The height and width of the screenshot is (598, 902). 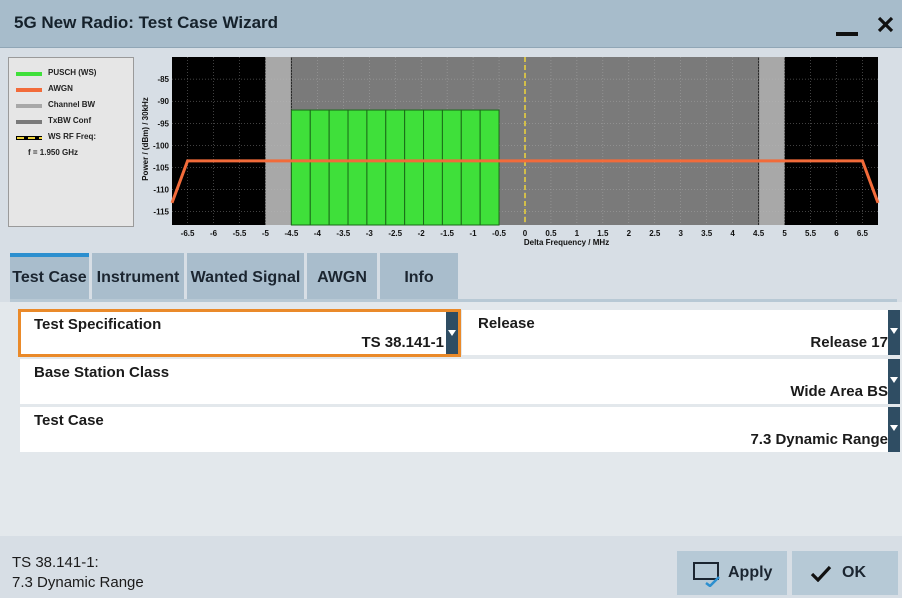 What do you see at coordinates (451, 24) in the screenshot?
I see `title-bar: 5G New Radio: Test Case Wizard` at bounding box center [451, 24].